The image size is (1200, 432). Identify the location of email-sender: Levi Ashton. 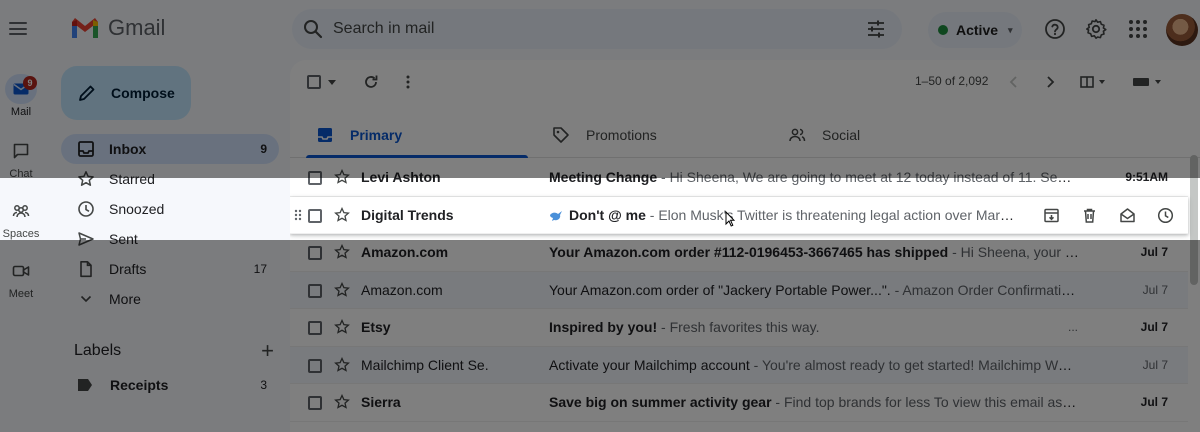
(401, 177).